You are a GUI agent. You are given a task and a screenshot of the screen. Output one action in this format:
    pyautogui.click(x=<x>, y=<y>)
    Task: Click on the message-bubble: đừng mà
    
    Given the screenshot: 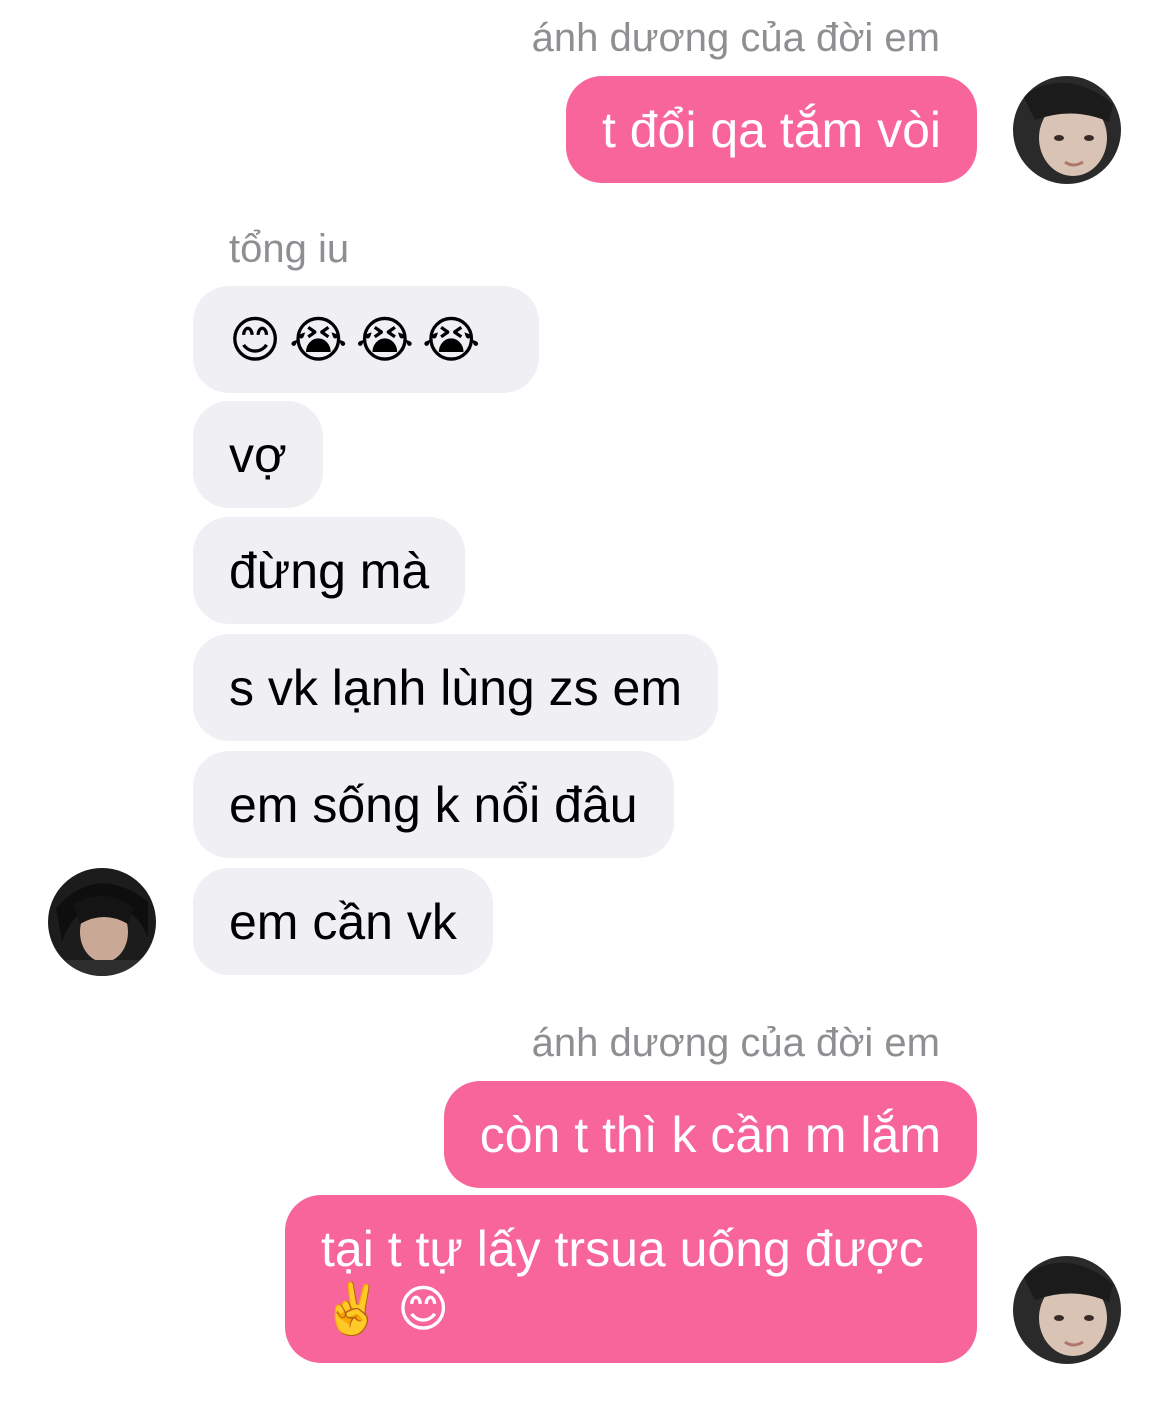 What is the action you would take?
    pyautogui.click(x=329, y=570)
    